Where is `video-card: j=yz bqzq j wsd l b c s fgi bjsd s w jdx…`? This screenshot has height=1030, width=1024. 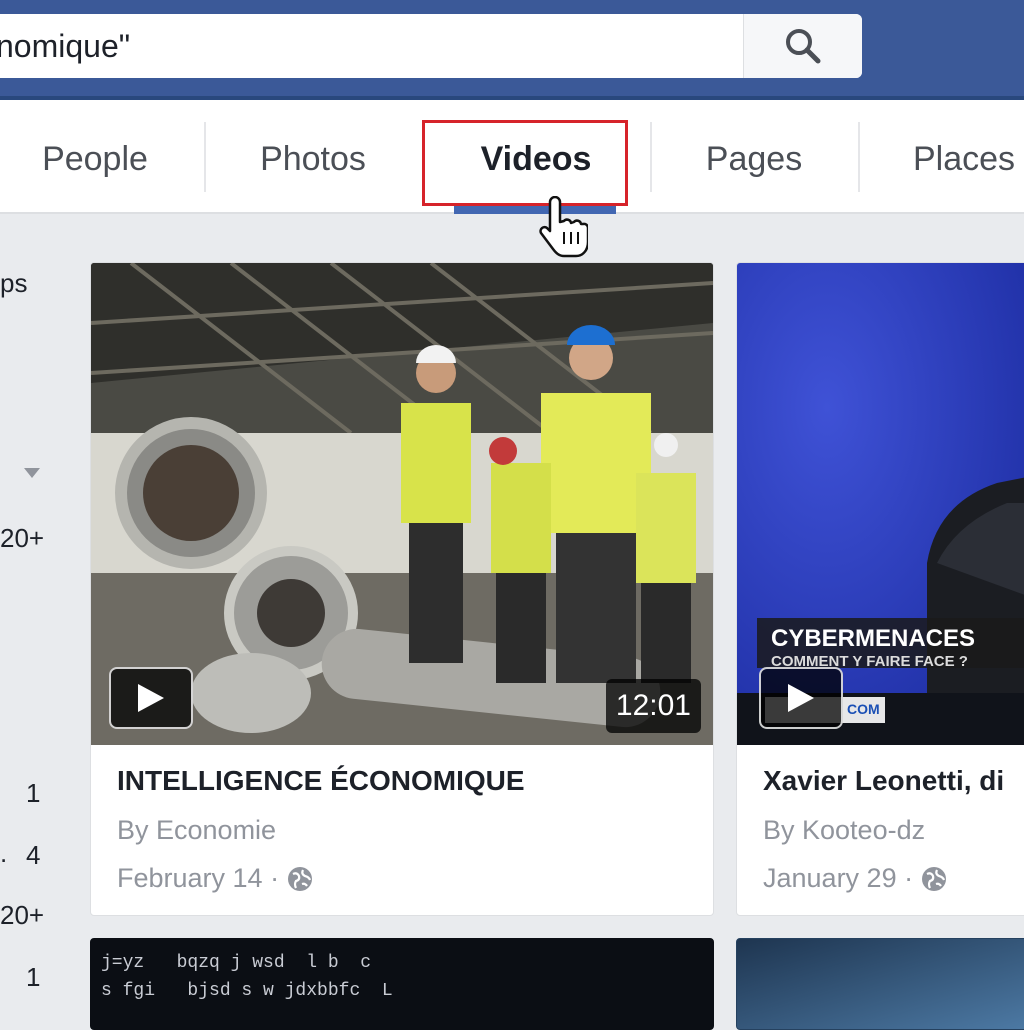 video-card: j=yz bqzq j wsd l b c s fgi bjsd s w jdx… is located at coordinates (402, 984).